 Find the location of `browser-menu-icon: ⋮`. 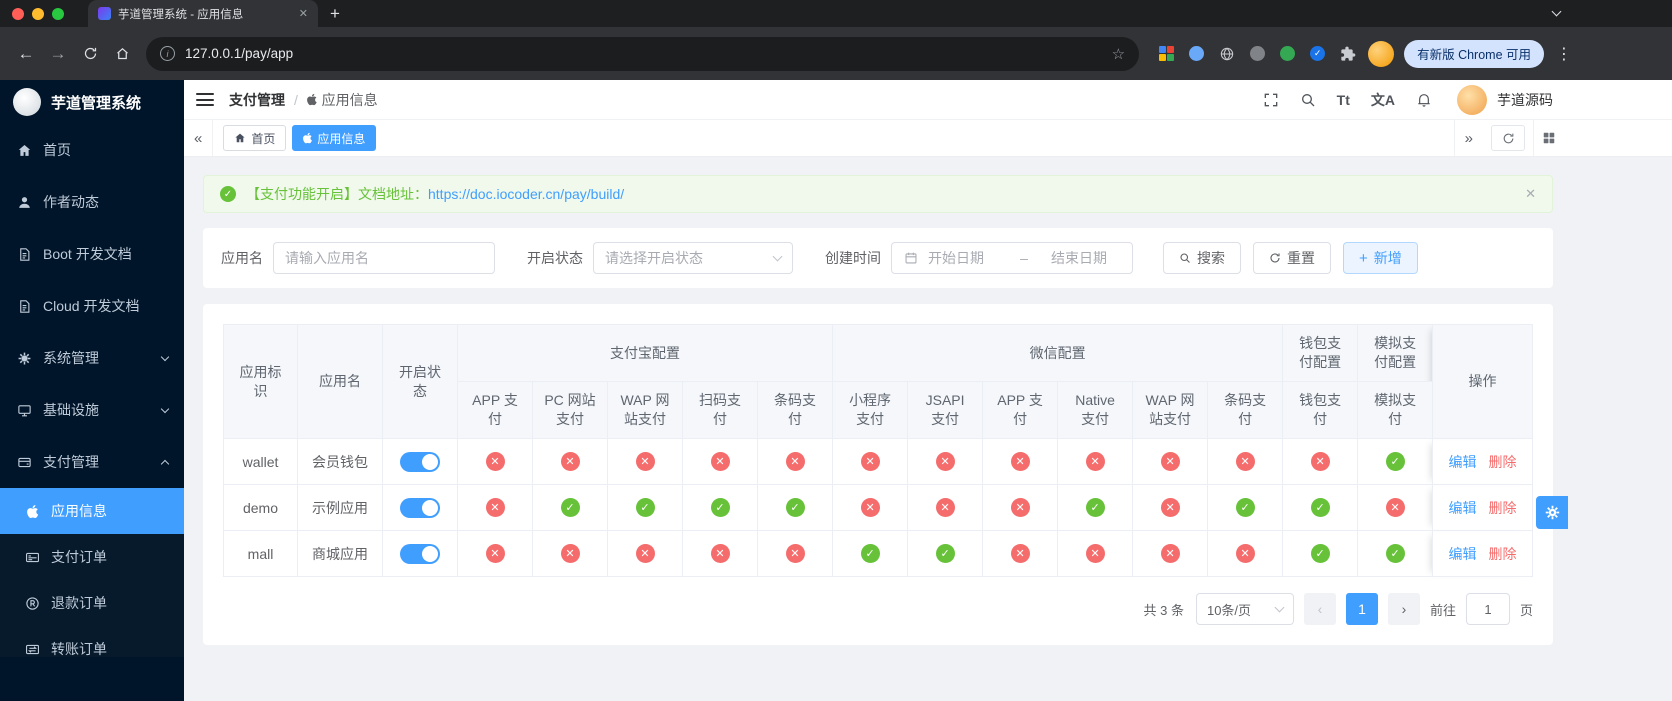

browser-menu-icon: ⋮ is located at coordinates (1564, 54).